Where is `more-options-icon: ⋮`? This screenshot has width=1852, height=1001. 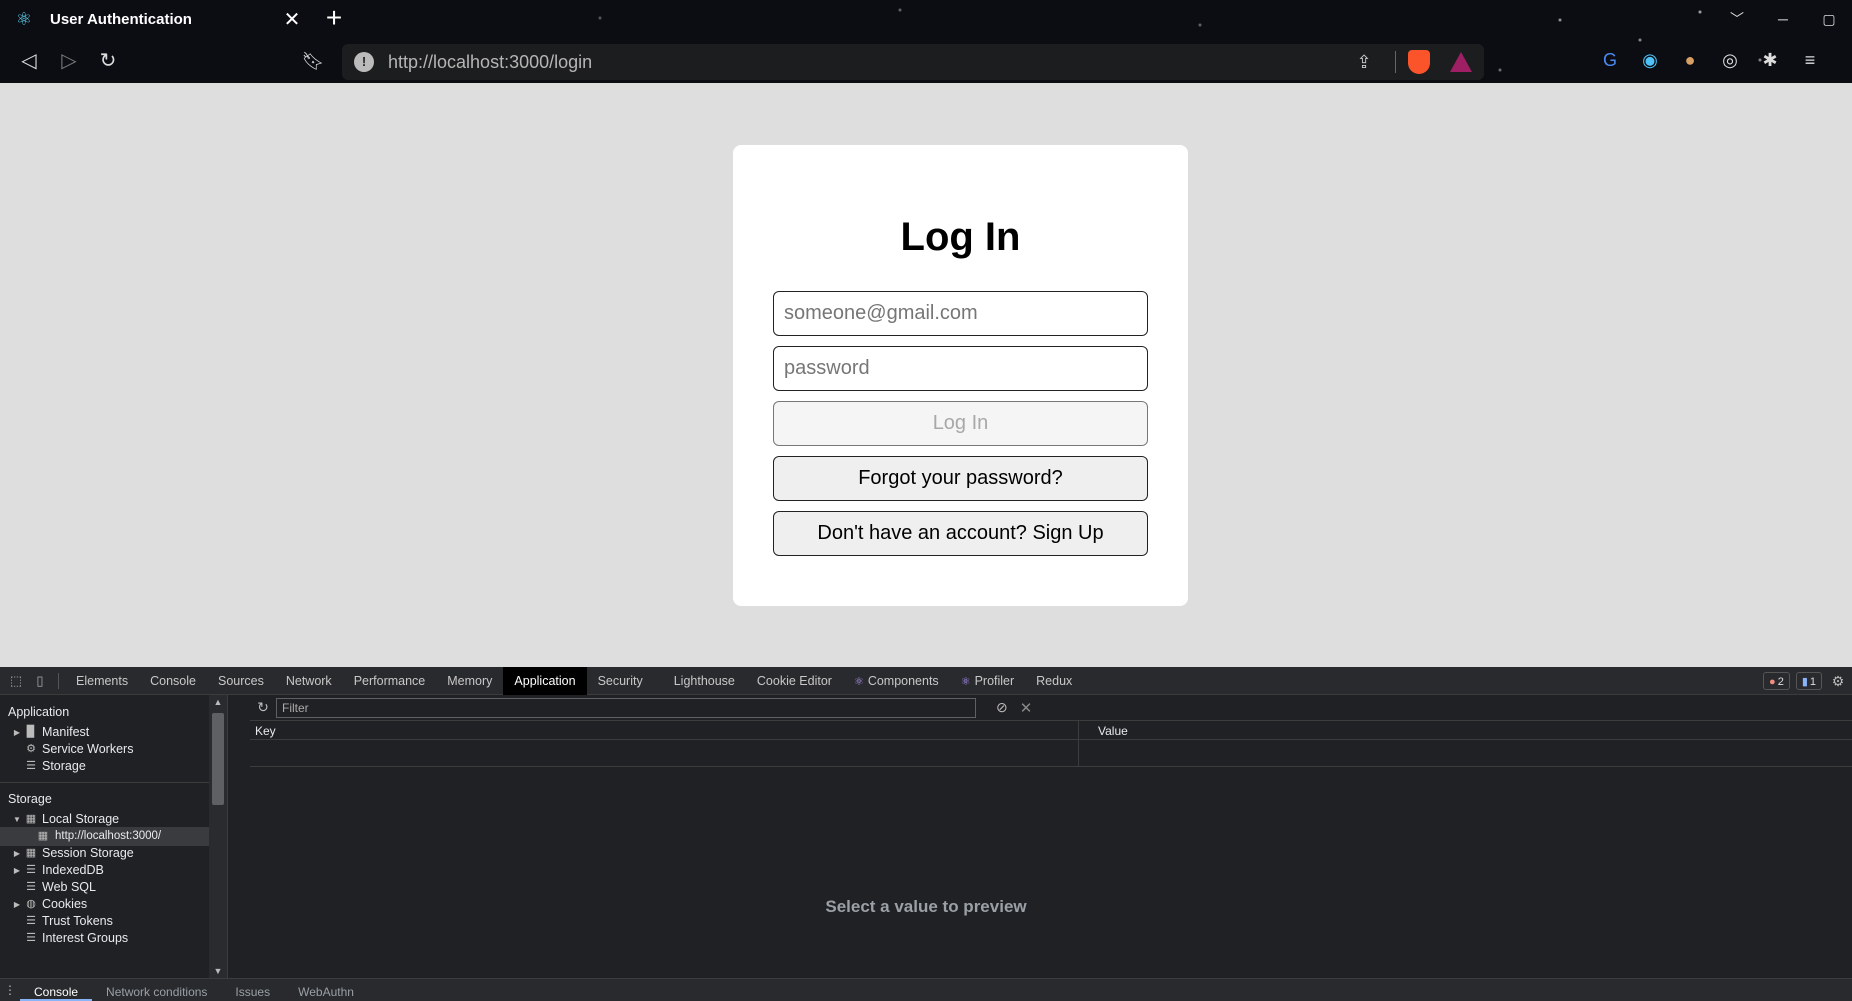
more-options-icon: ⋮ is located at coordinates (10, 988).